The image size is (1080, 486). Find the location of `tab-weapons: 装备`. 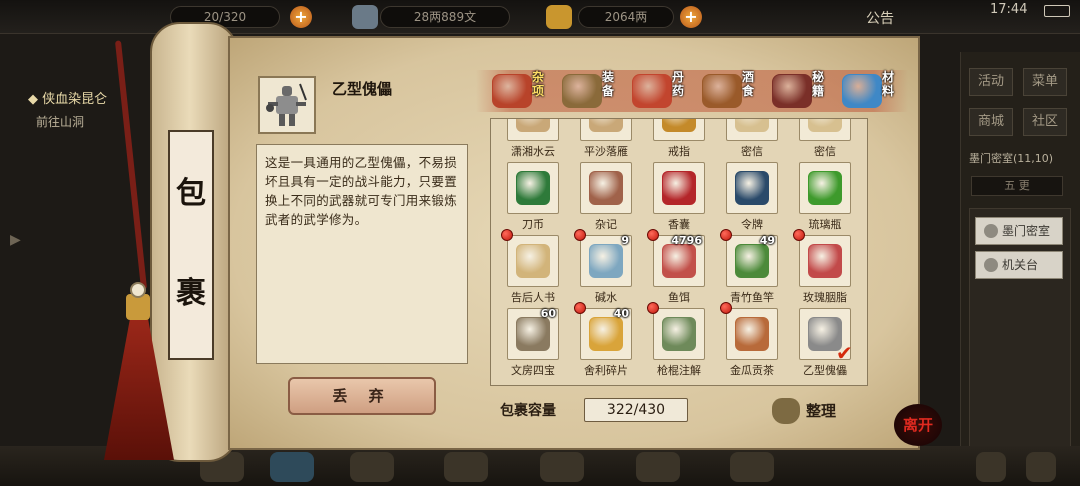

tab-weapons: 装备 is located at coordinates (591, 91).